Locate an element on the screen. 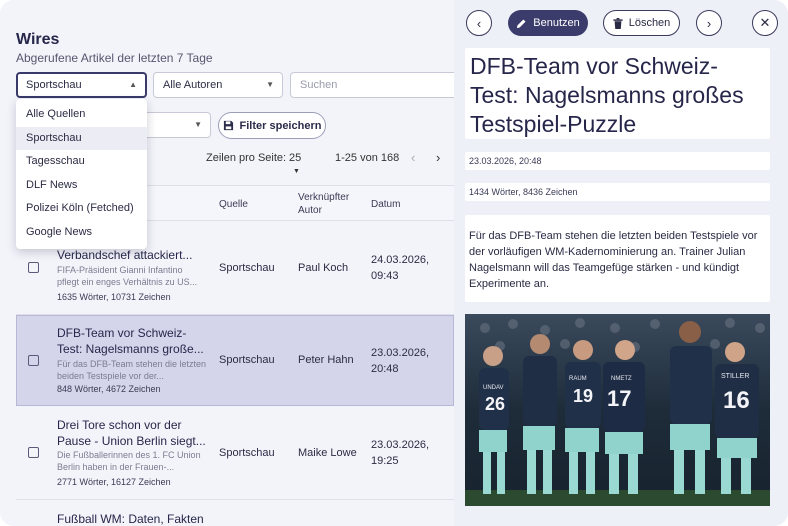 This screenshot has height=526, width=788. row-meta: 1635 Wörter, 10731 Zeichen is located at coordinates (114, 297).